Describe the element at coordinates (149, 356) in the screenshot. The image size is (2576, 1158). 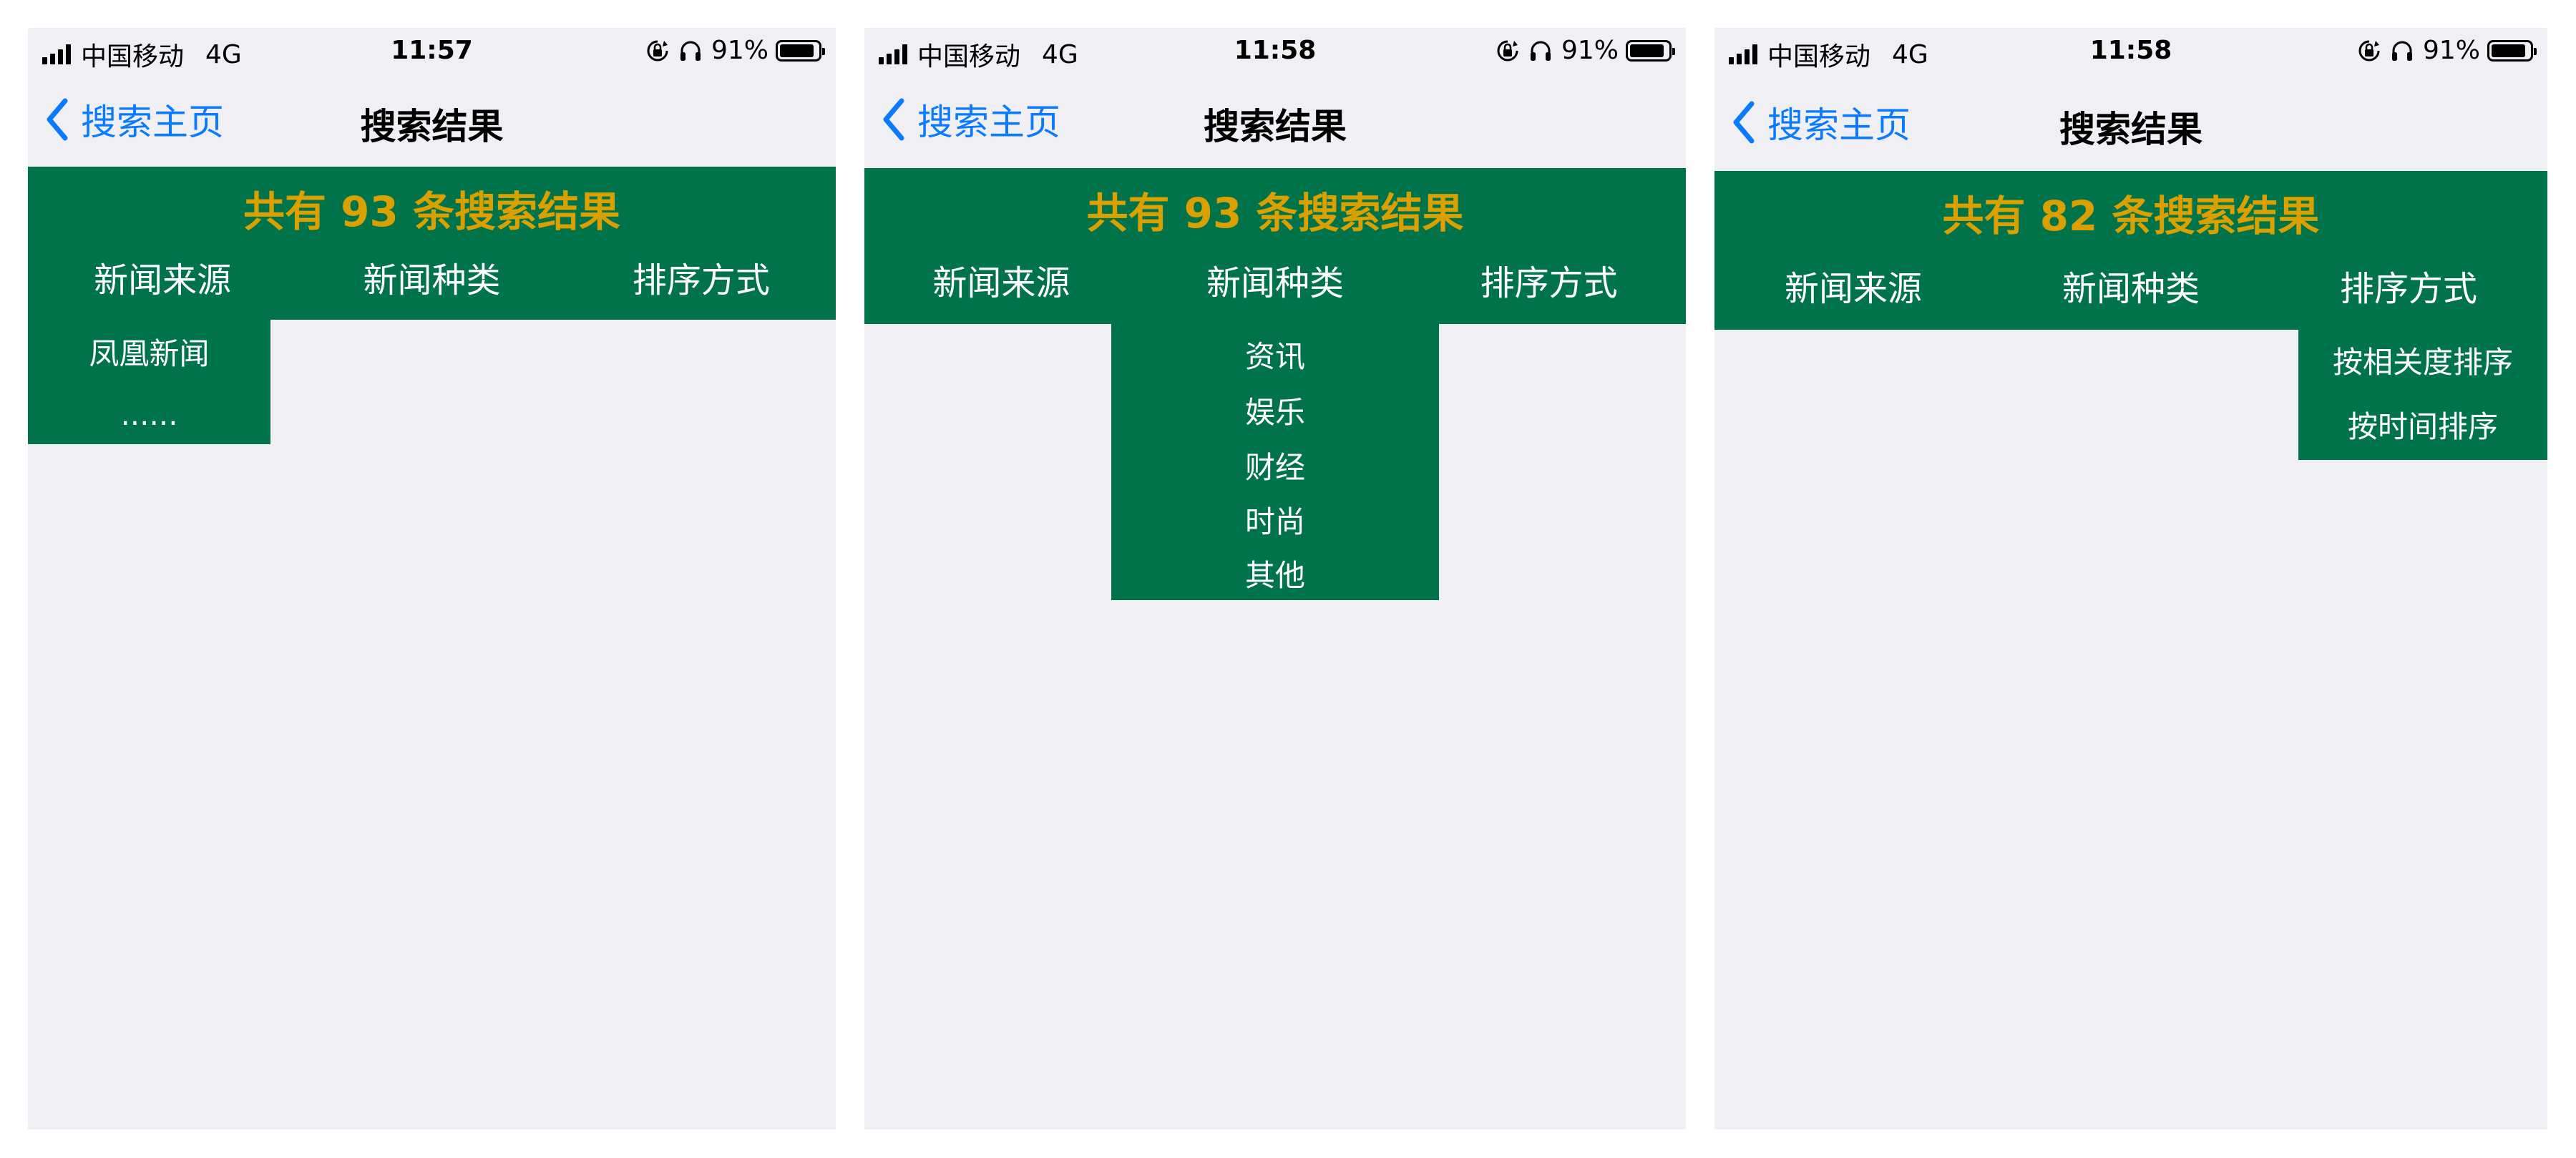
I see `dropdown-item: 凤凰新闻` at that location.